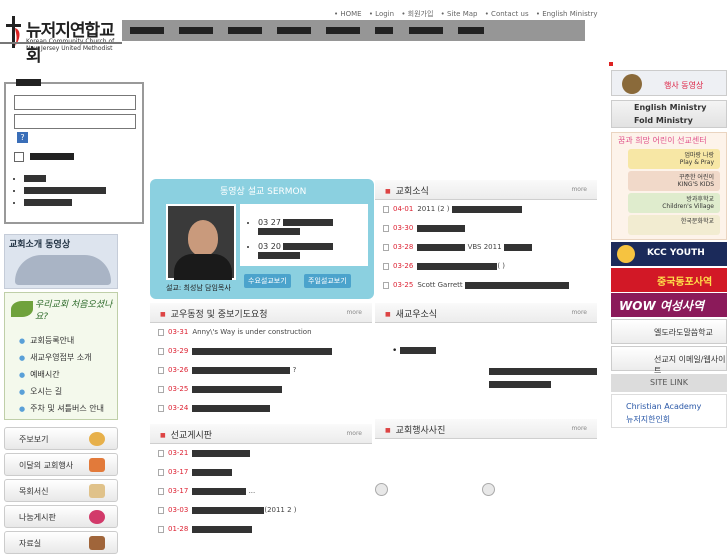  Describe the element at coordinates (40, 245) in the screenshot. I see `intro-video-title: 교회소개 동영상` at that location.